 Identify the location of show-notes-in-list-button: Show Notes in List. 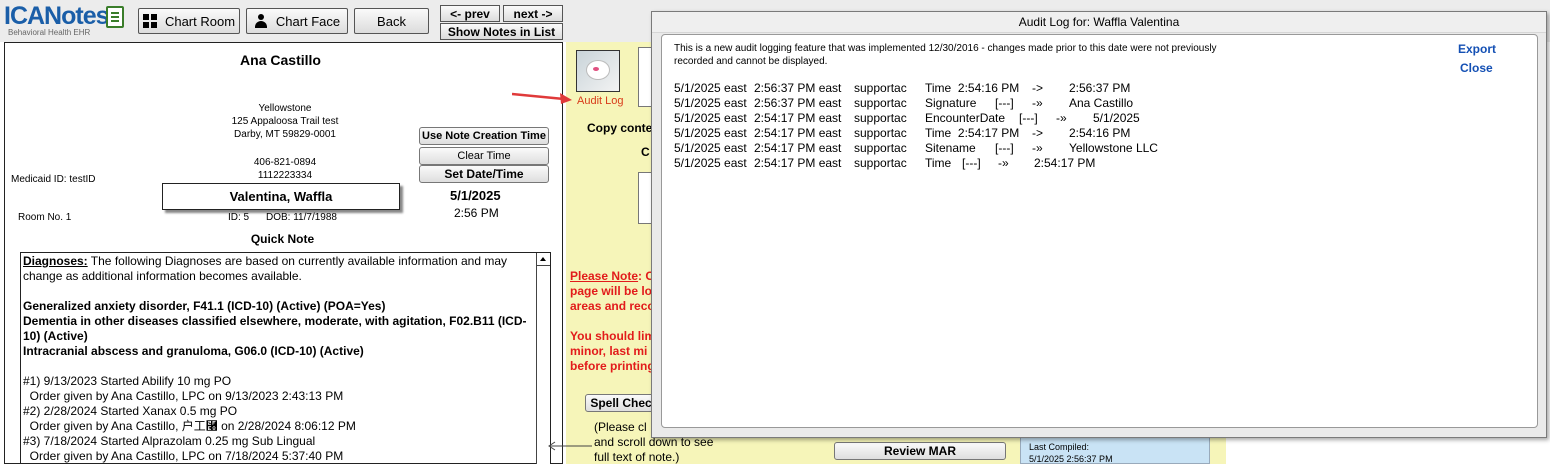
(501, 31).